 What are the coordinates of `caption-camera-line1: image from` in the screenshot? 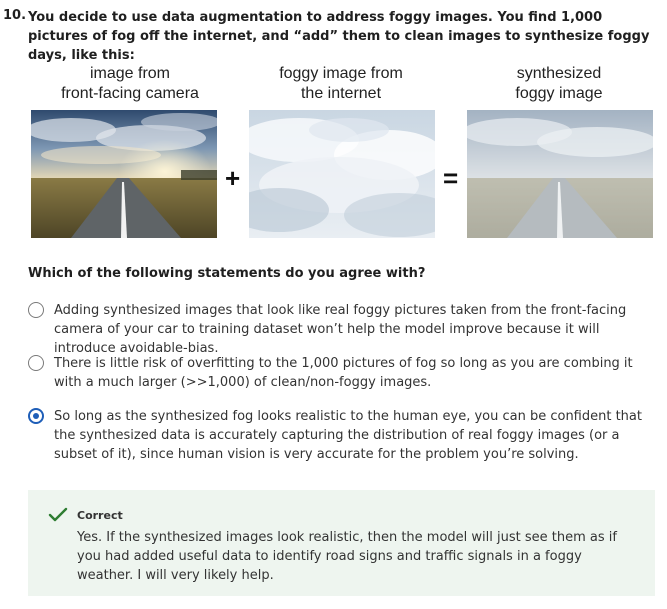 It's located at (130, 73).